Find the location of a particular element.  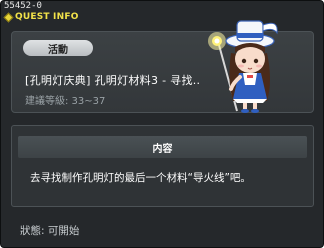

quest-status: 狀態: 可開始 is located at coordinates (50, 231).